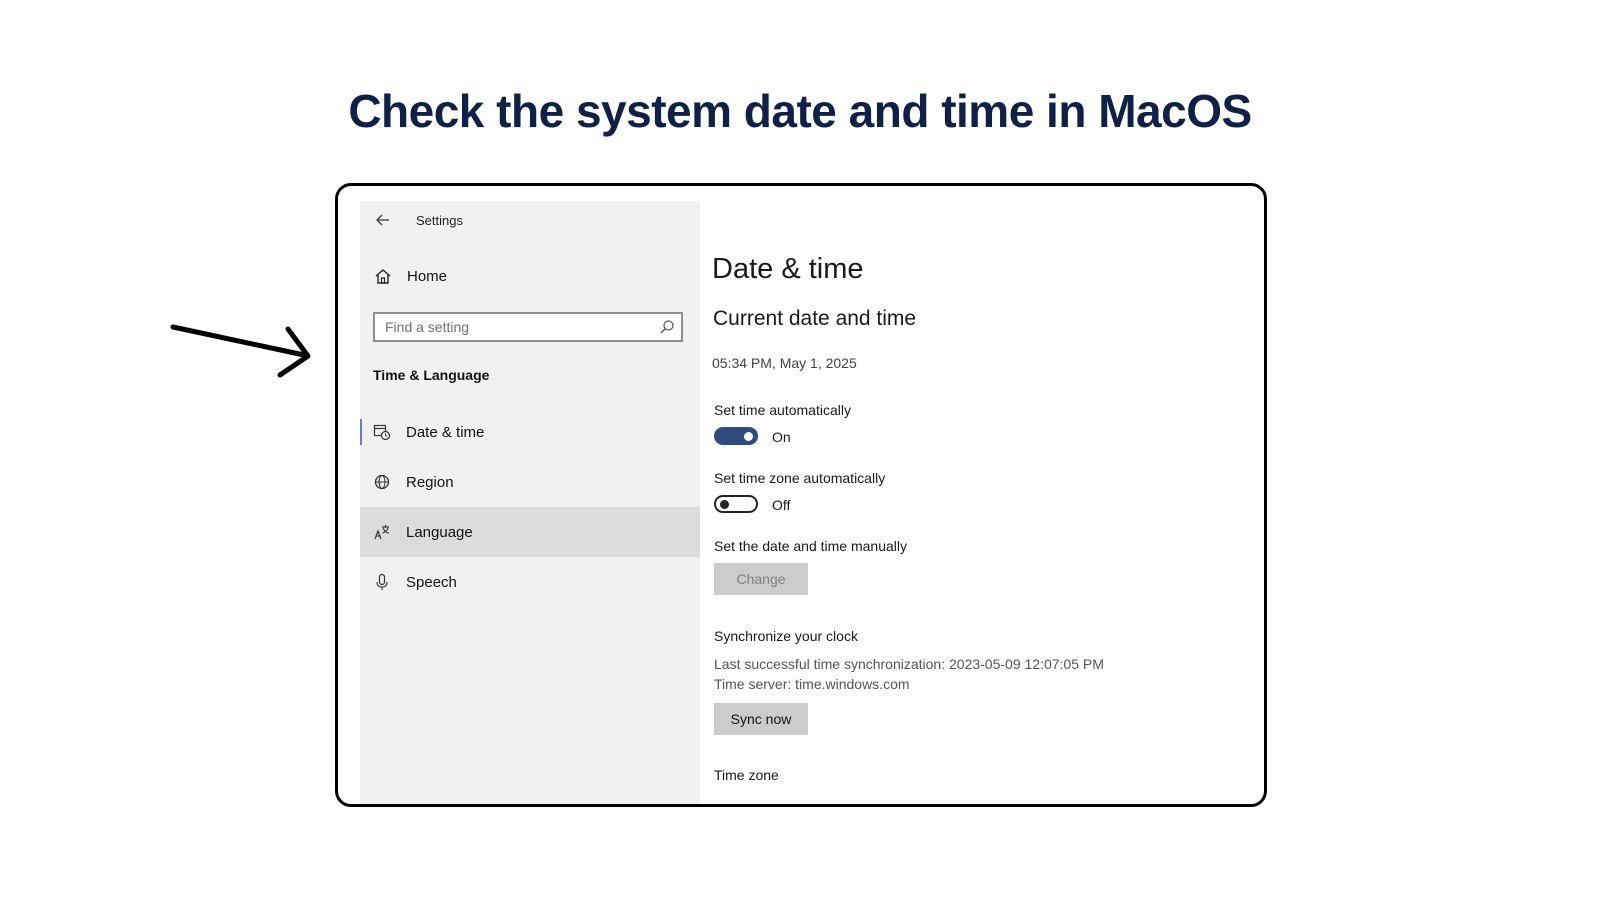 This screenshot has width=1600, height=900. What do you see at coordinates (240, 351) in the screenshot?
I see `pointer-arrow-icon` at bounding box center [240, 351].